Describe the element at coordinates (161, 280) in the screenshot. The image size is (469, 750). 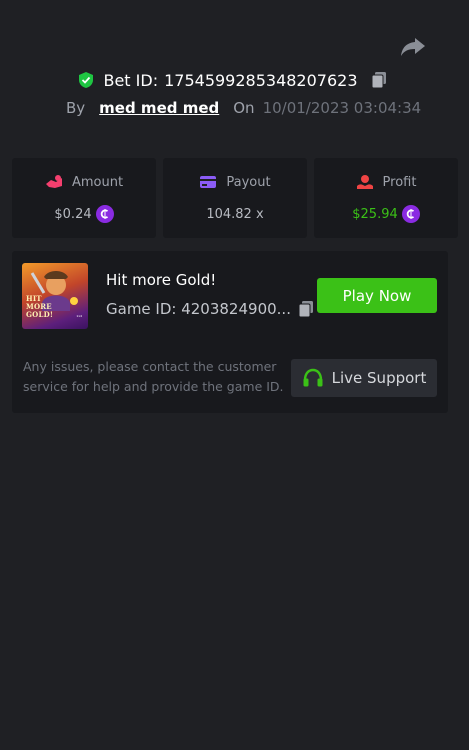
I see `game-title: Hit more Gold!` at that location.